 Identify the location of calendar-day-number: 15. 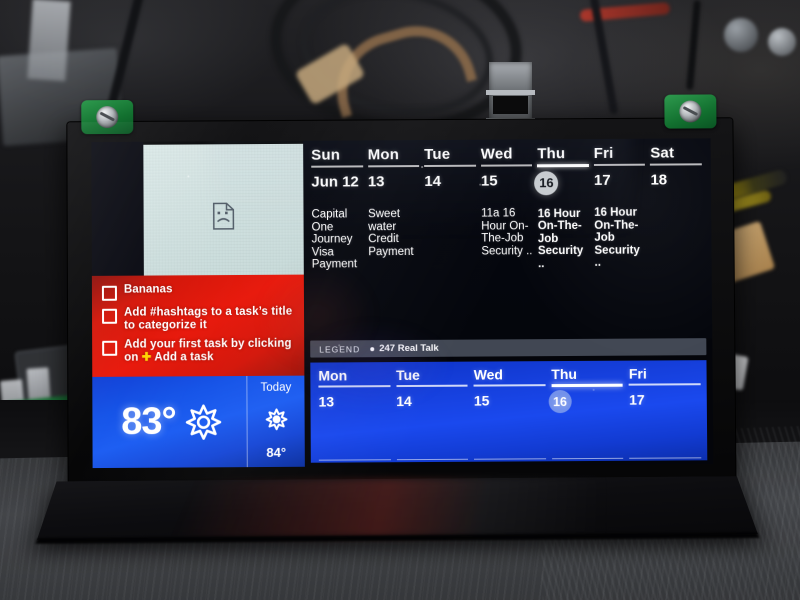
(489, 181).